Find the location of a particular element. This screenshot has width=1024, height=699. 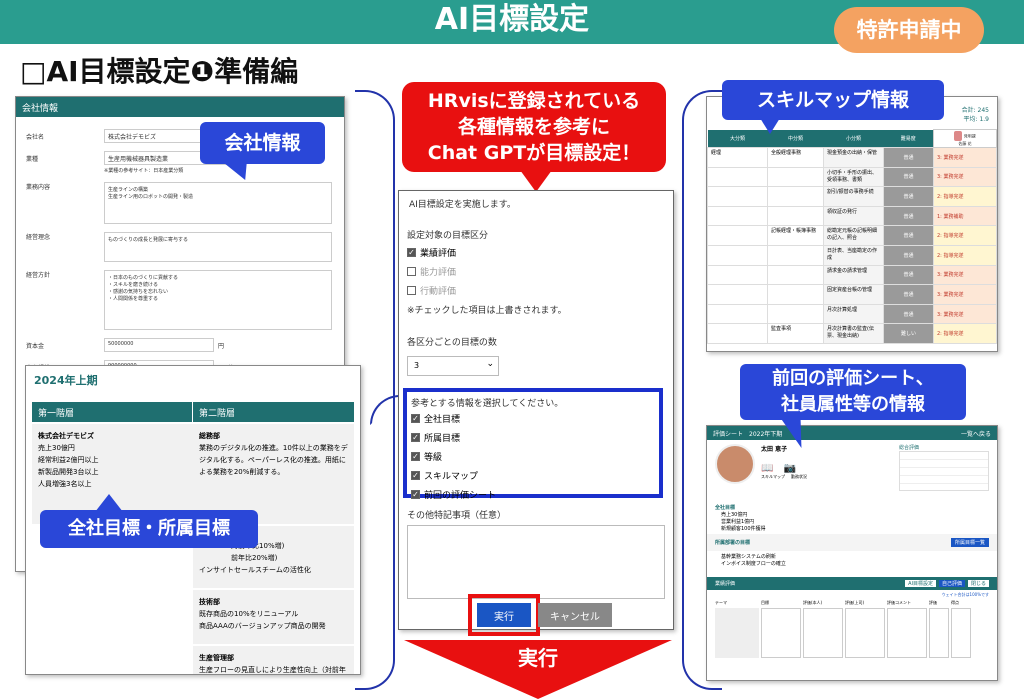

col-major: 大分類 is located at coordinates (737, 138).